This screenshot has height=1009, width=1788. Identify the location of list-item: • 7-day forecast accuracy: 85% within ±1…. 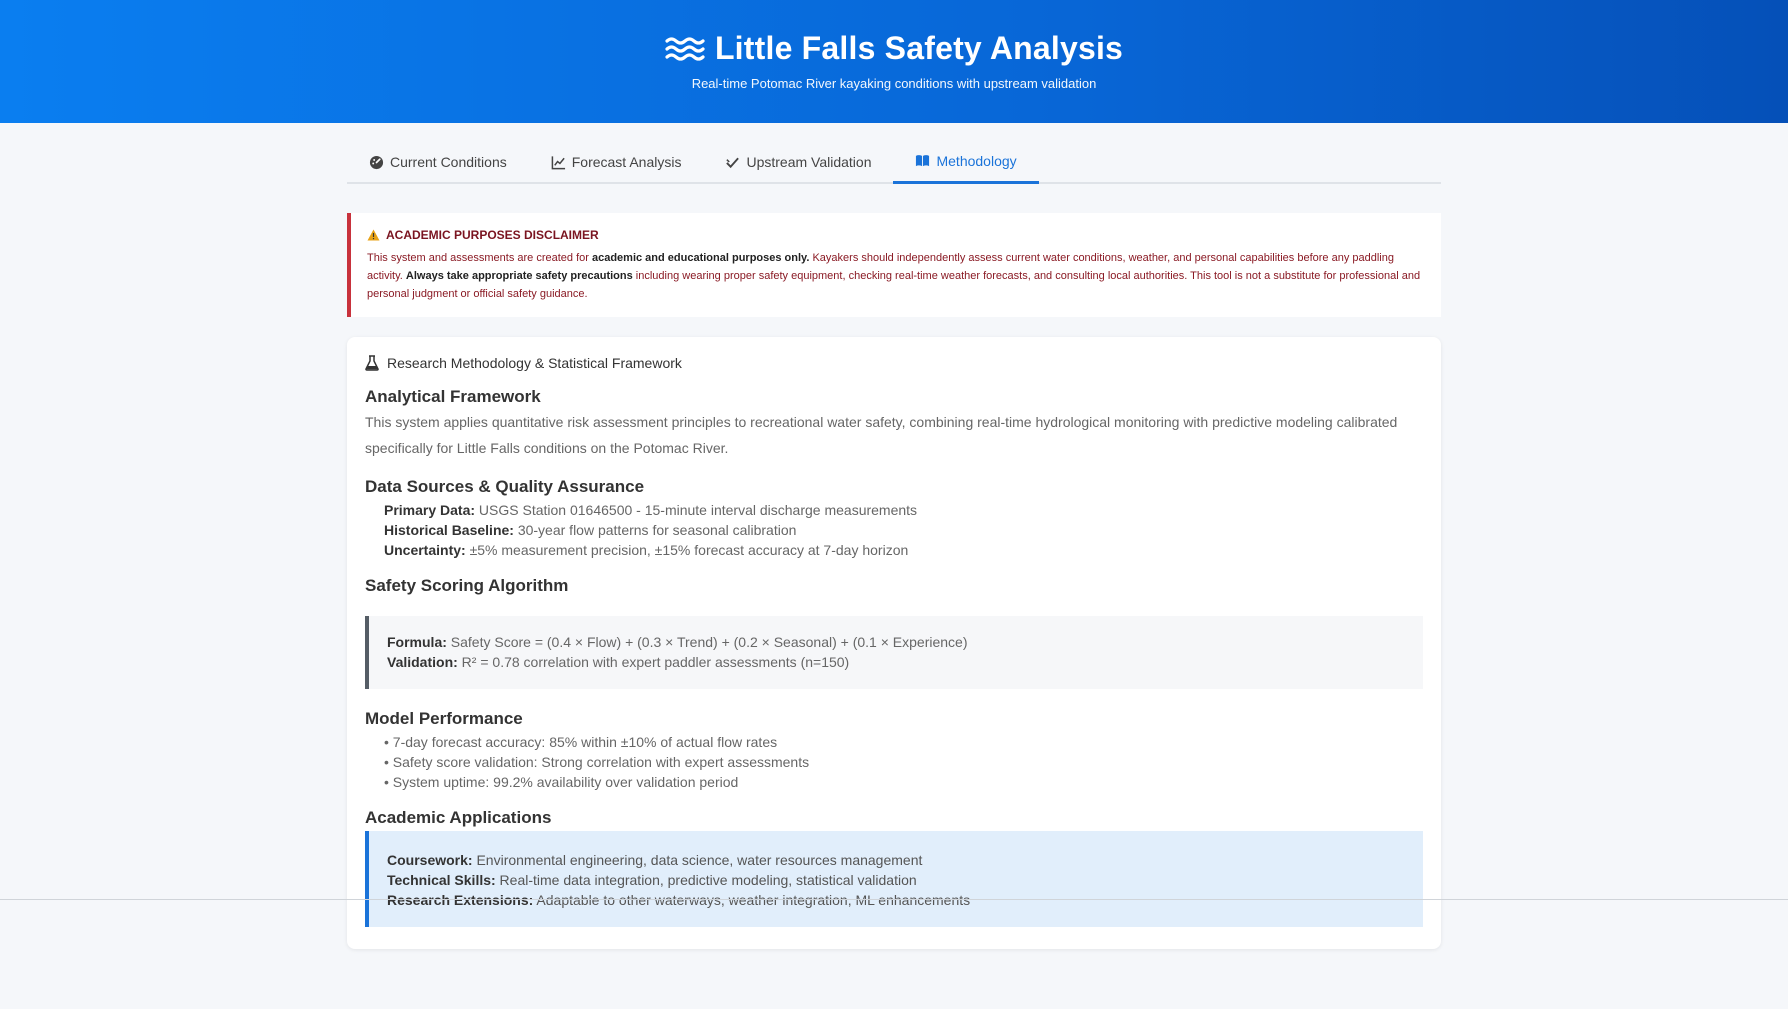
(581, 742).